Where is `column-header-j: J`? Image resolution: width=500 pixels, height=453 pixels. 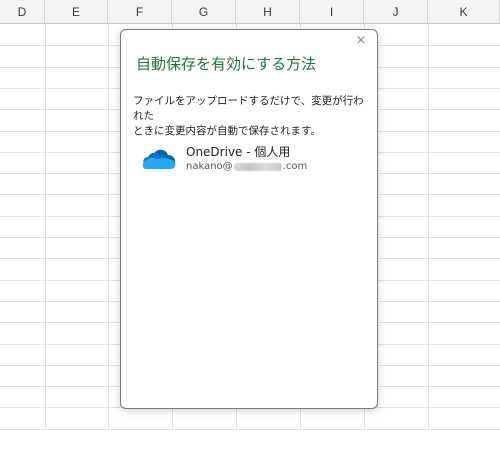
column-header-j: J is located at coordinates (396, 12).